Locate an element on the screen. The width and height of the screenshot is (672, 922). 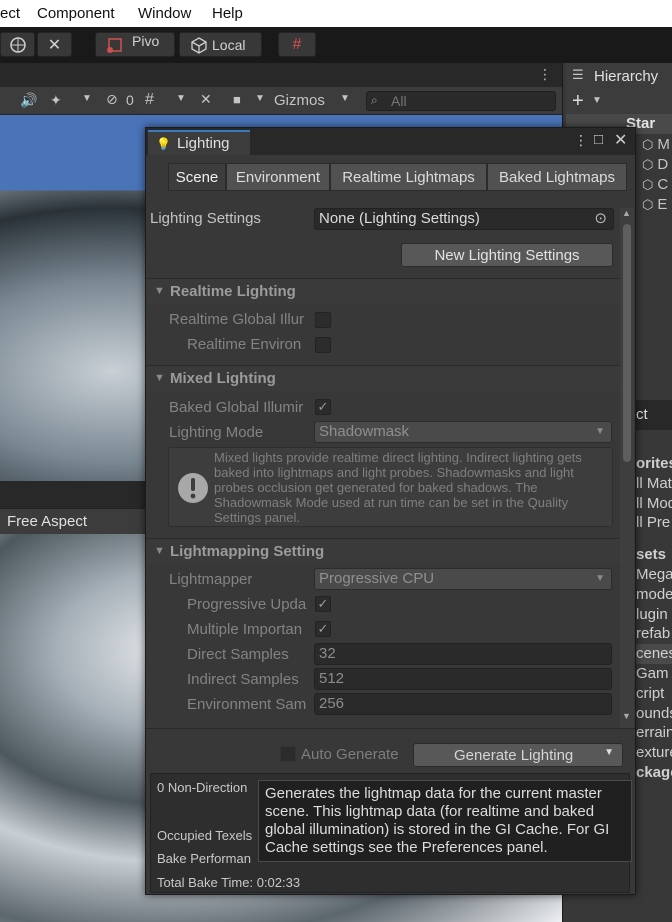
visibility-icon: ⊘ is located at coordinates (112, 99).